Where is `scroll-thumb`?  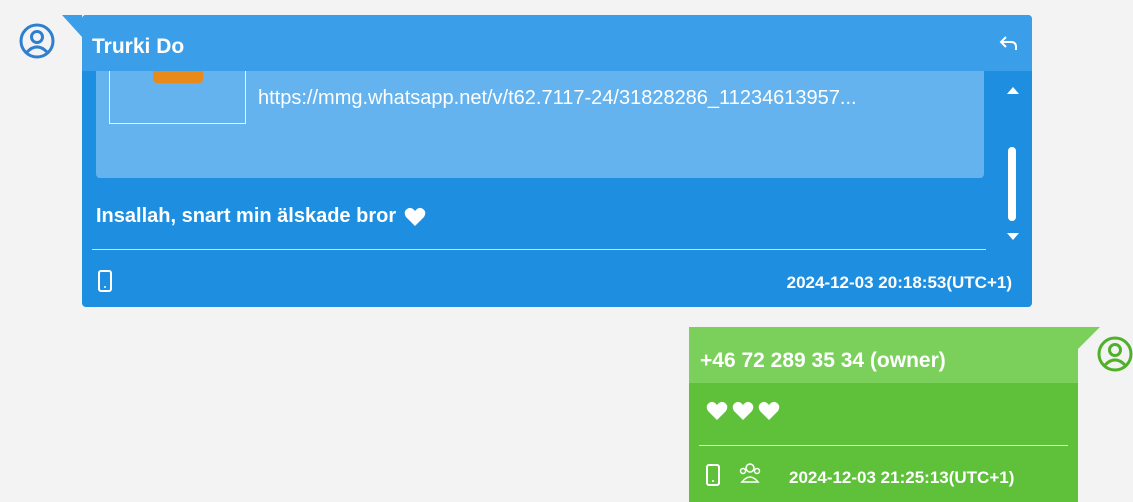
scroll-thumb is located at coordinates (1012, 184).